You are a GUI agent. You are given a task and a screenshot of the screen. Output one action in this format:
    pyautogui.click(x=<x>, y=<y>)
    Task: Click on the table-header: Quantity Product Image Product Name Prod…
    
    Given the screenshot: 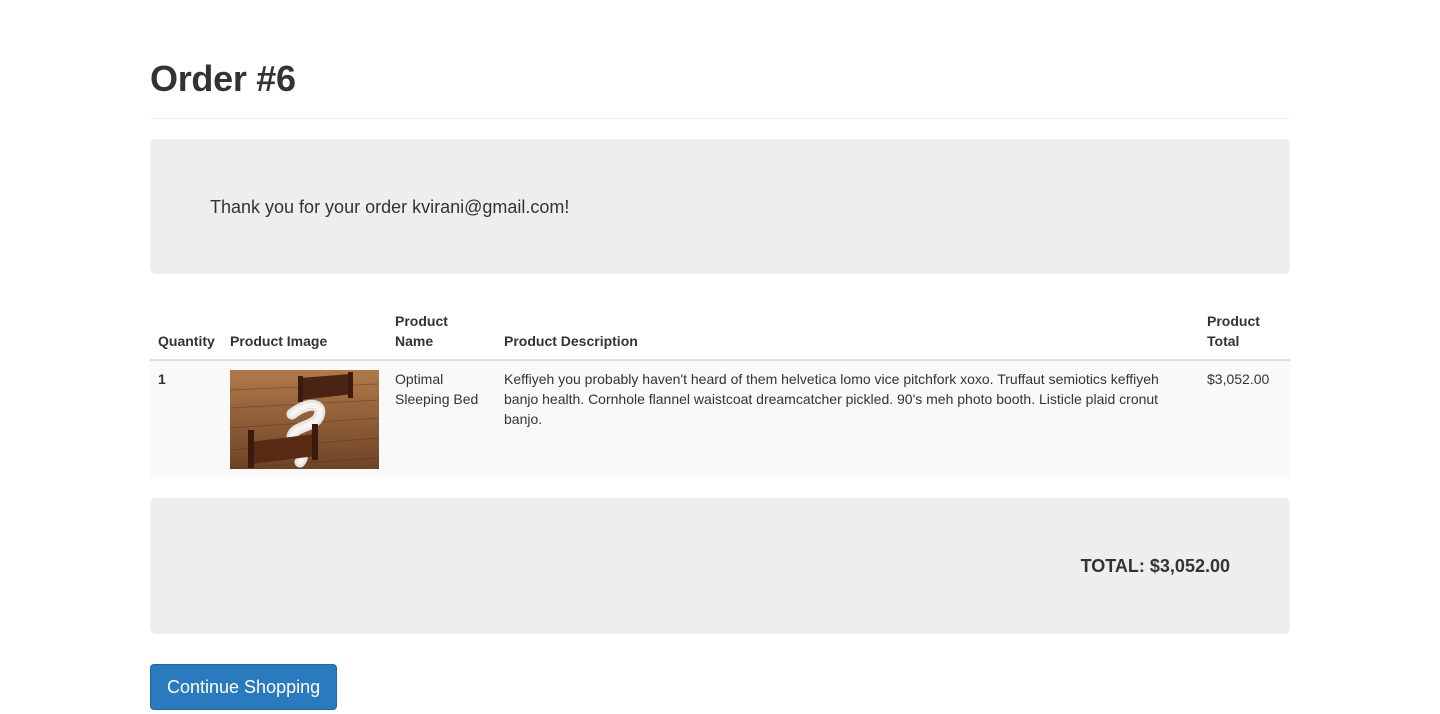 What is the action you would take?
    pyautogui.click(x=720, y=333)
    